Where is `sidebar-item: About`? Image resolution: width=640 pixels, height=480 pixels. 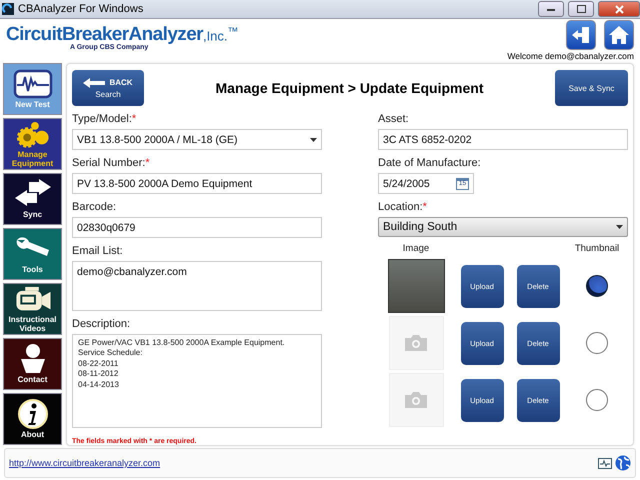 sidebar-item: About is located at coordinates (32, 419).